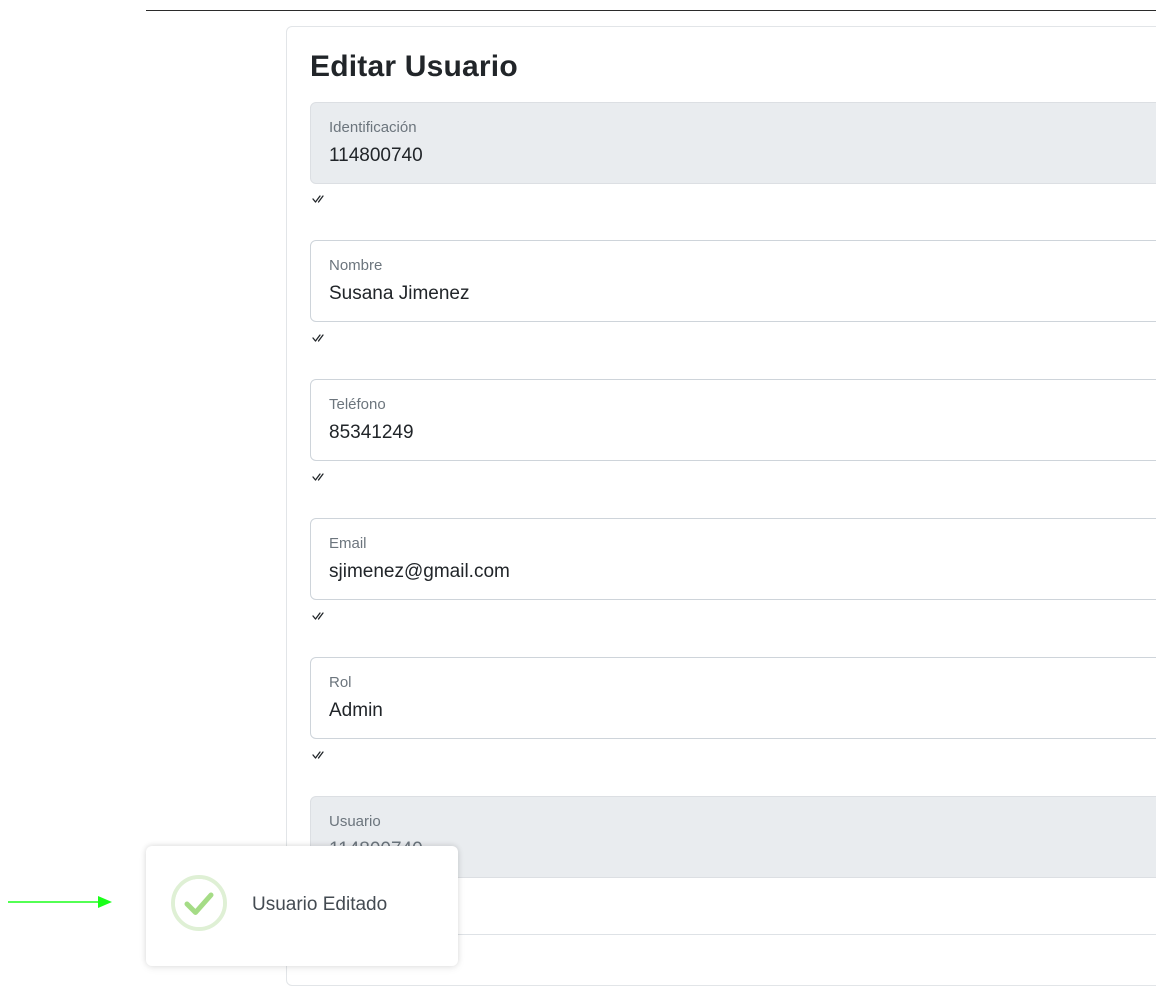 The height and width of the screenshot is (986, 1156). Describe the element at coordinates (733, 698) in the screenshot. I see `role-field: Rol Admin` at that location.